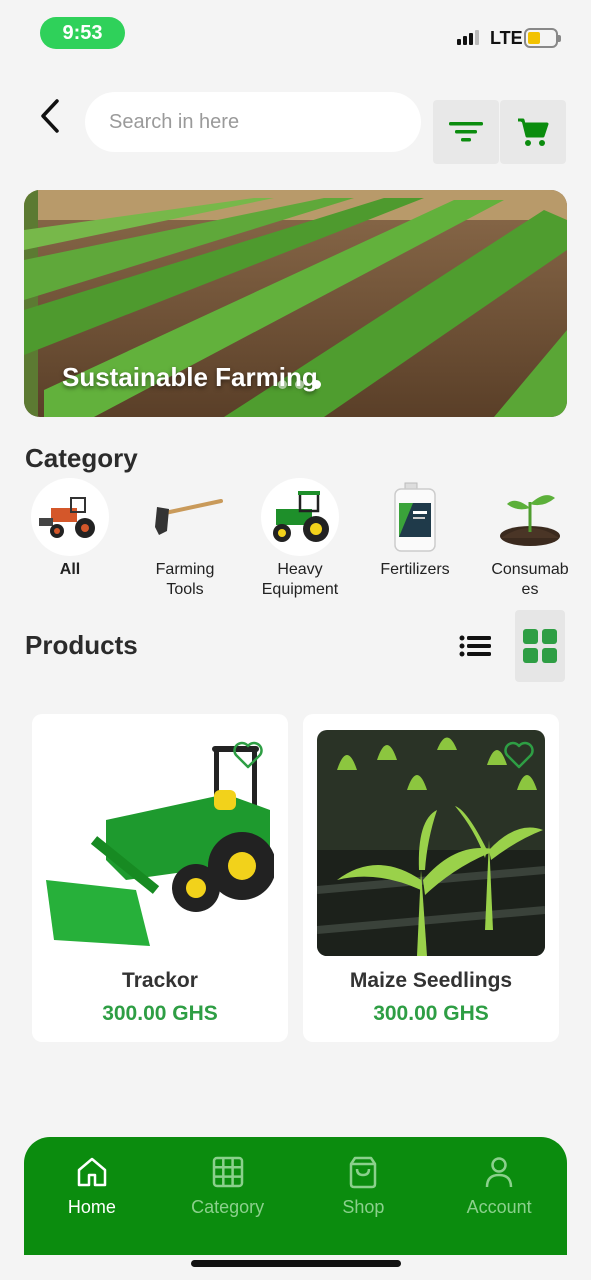 The image size is (591, 1280). Describe the element at coordinates (499, 1207) in the screenshot. I see `nav-label: Account` at that location.